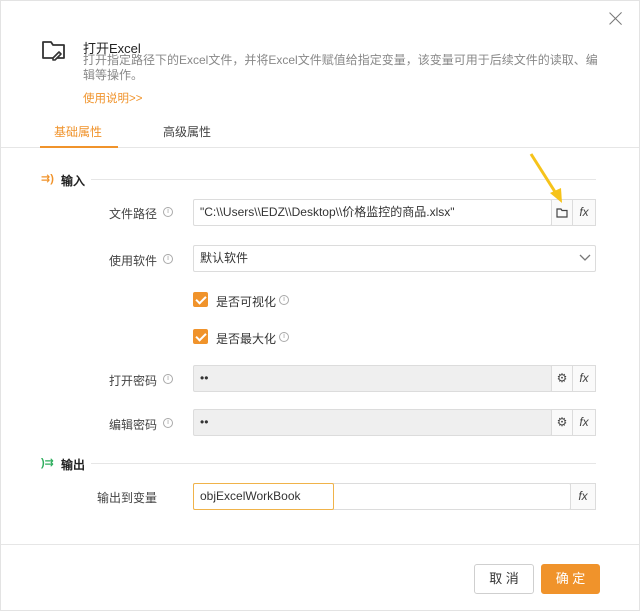 This screenshot has width=640, height=611. Describe the element at coordinates (126, 498) in the screenshot. I see `output-var-label: 输出到变量` at that location.